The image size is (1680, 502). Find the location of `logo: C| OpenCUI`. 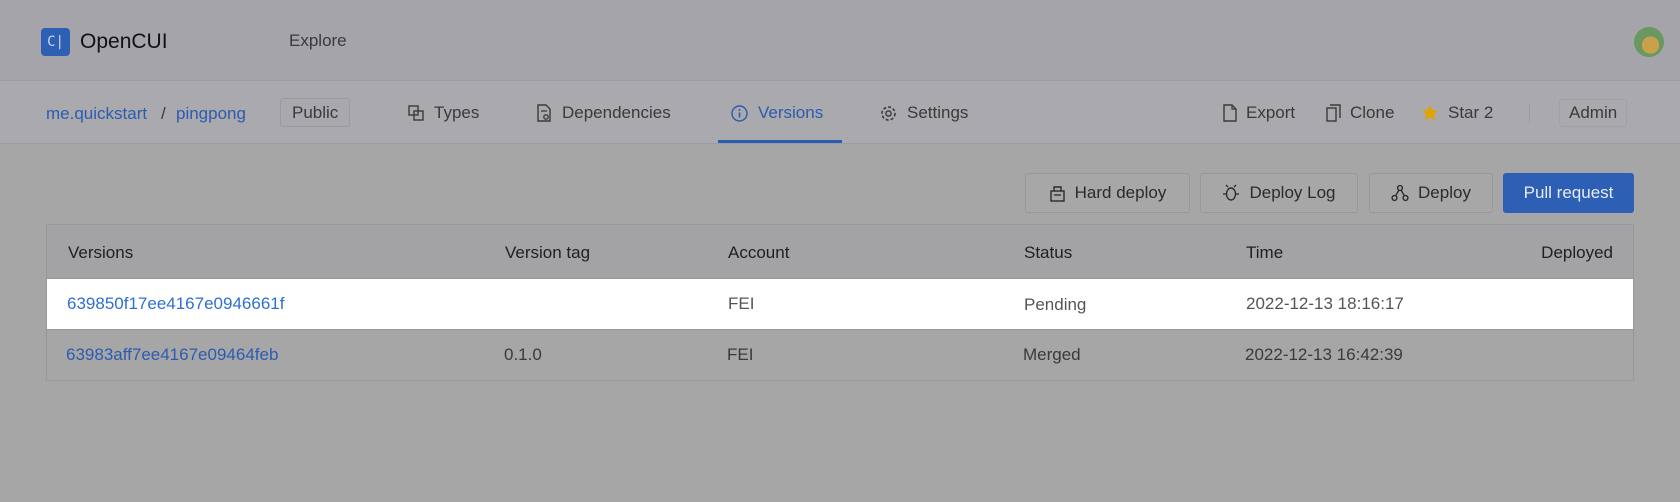

logo: C| OpenCUI is located at coordinates (104, 42).